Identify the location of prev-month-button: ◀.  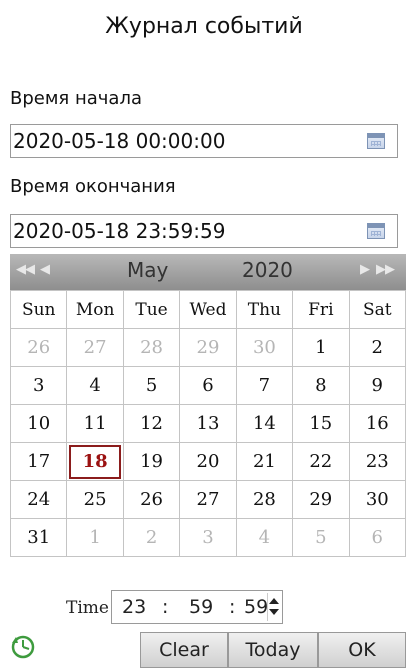
(45, 269).